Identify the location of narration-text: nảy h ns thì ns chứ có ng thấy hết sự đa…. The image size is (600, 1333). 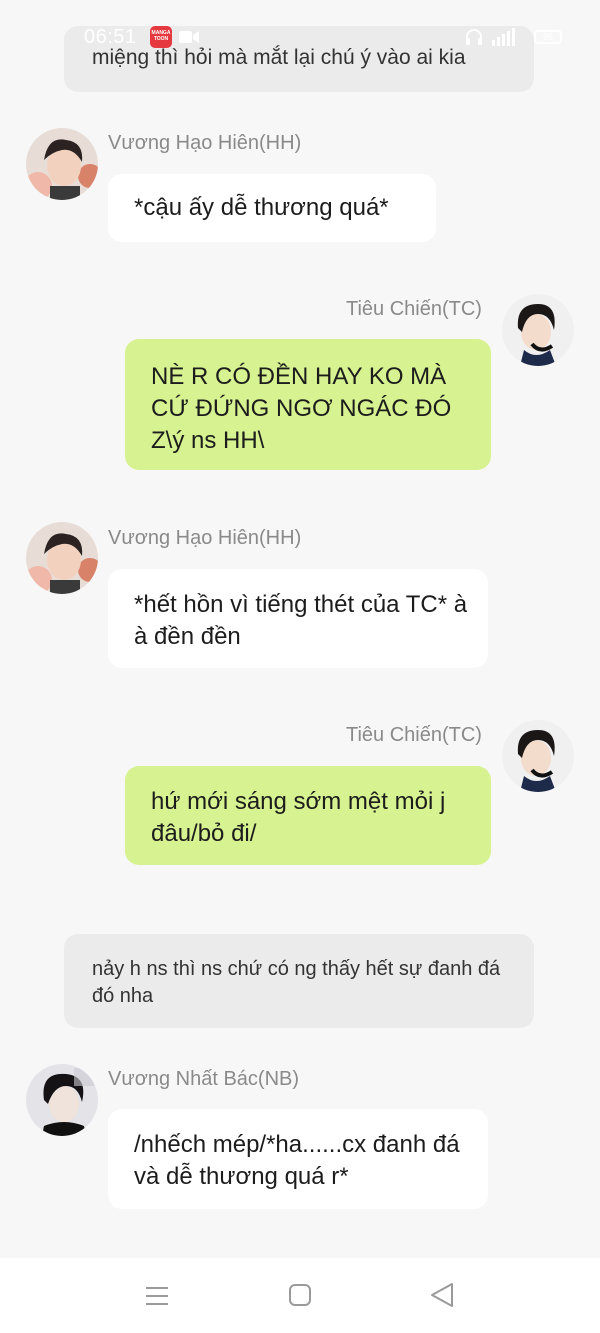
(296, 982).